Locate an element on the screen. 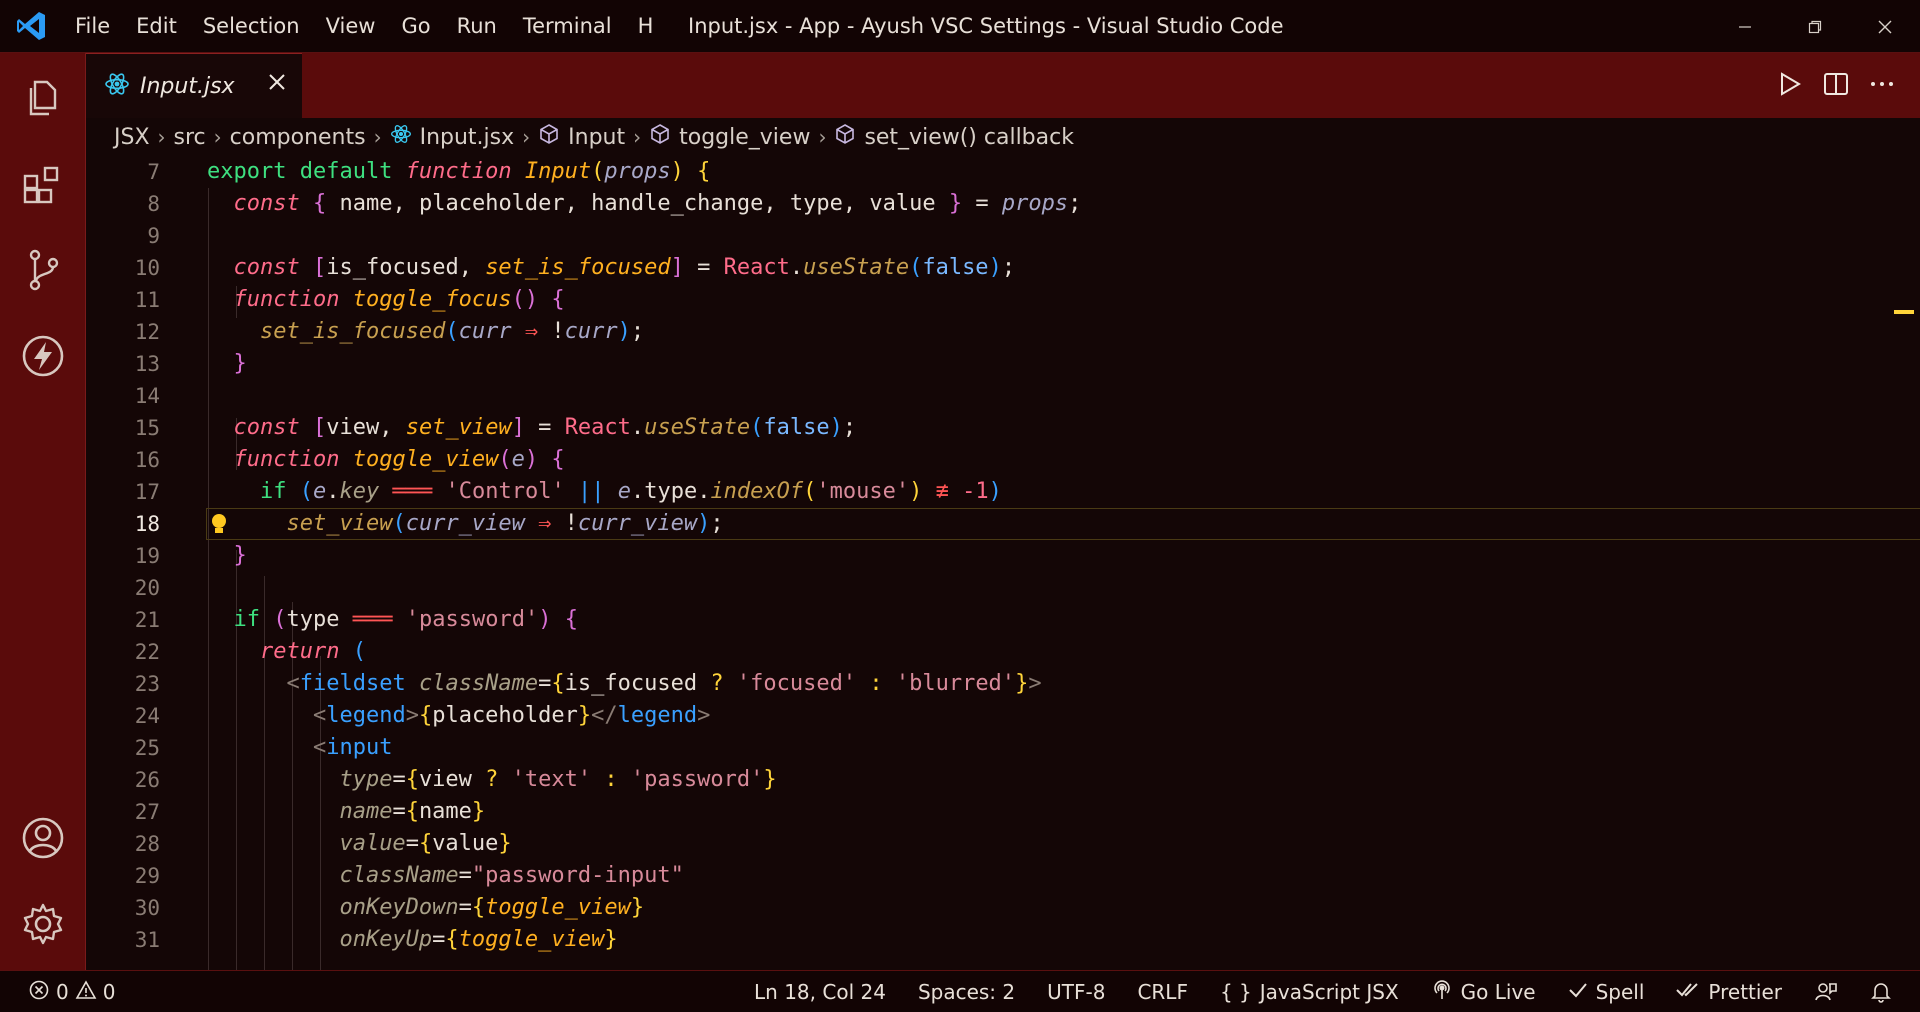 The height and width of the screenshot is (1012, 1920). cursor-position: Ln 18, Col 24 is located at coordinates (820, 992).